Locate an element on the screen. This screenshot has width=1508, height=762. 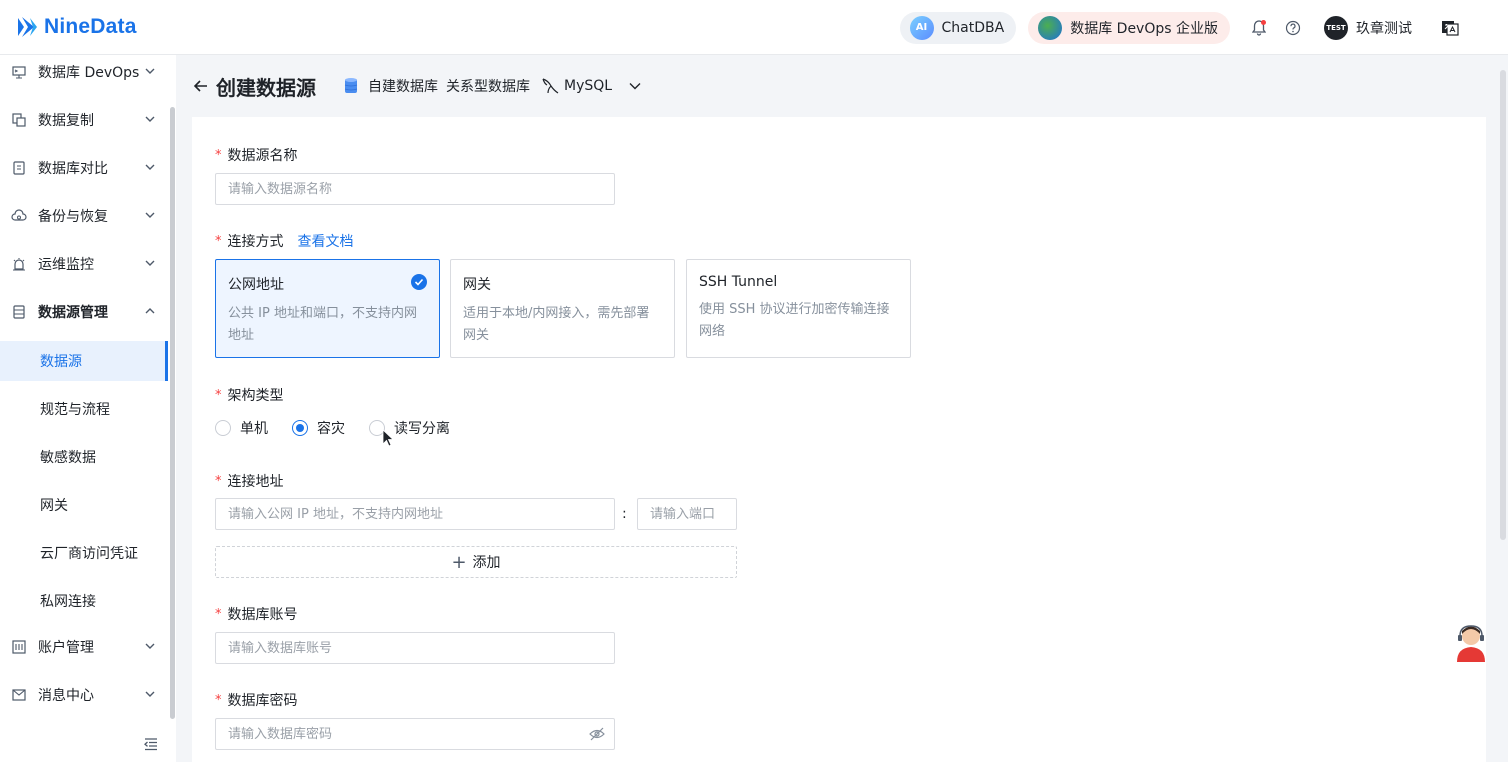
sidebar-item-datasource-mgmt: 数据源管理 is located at coordinates (84, 312).